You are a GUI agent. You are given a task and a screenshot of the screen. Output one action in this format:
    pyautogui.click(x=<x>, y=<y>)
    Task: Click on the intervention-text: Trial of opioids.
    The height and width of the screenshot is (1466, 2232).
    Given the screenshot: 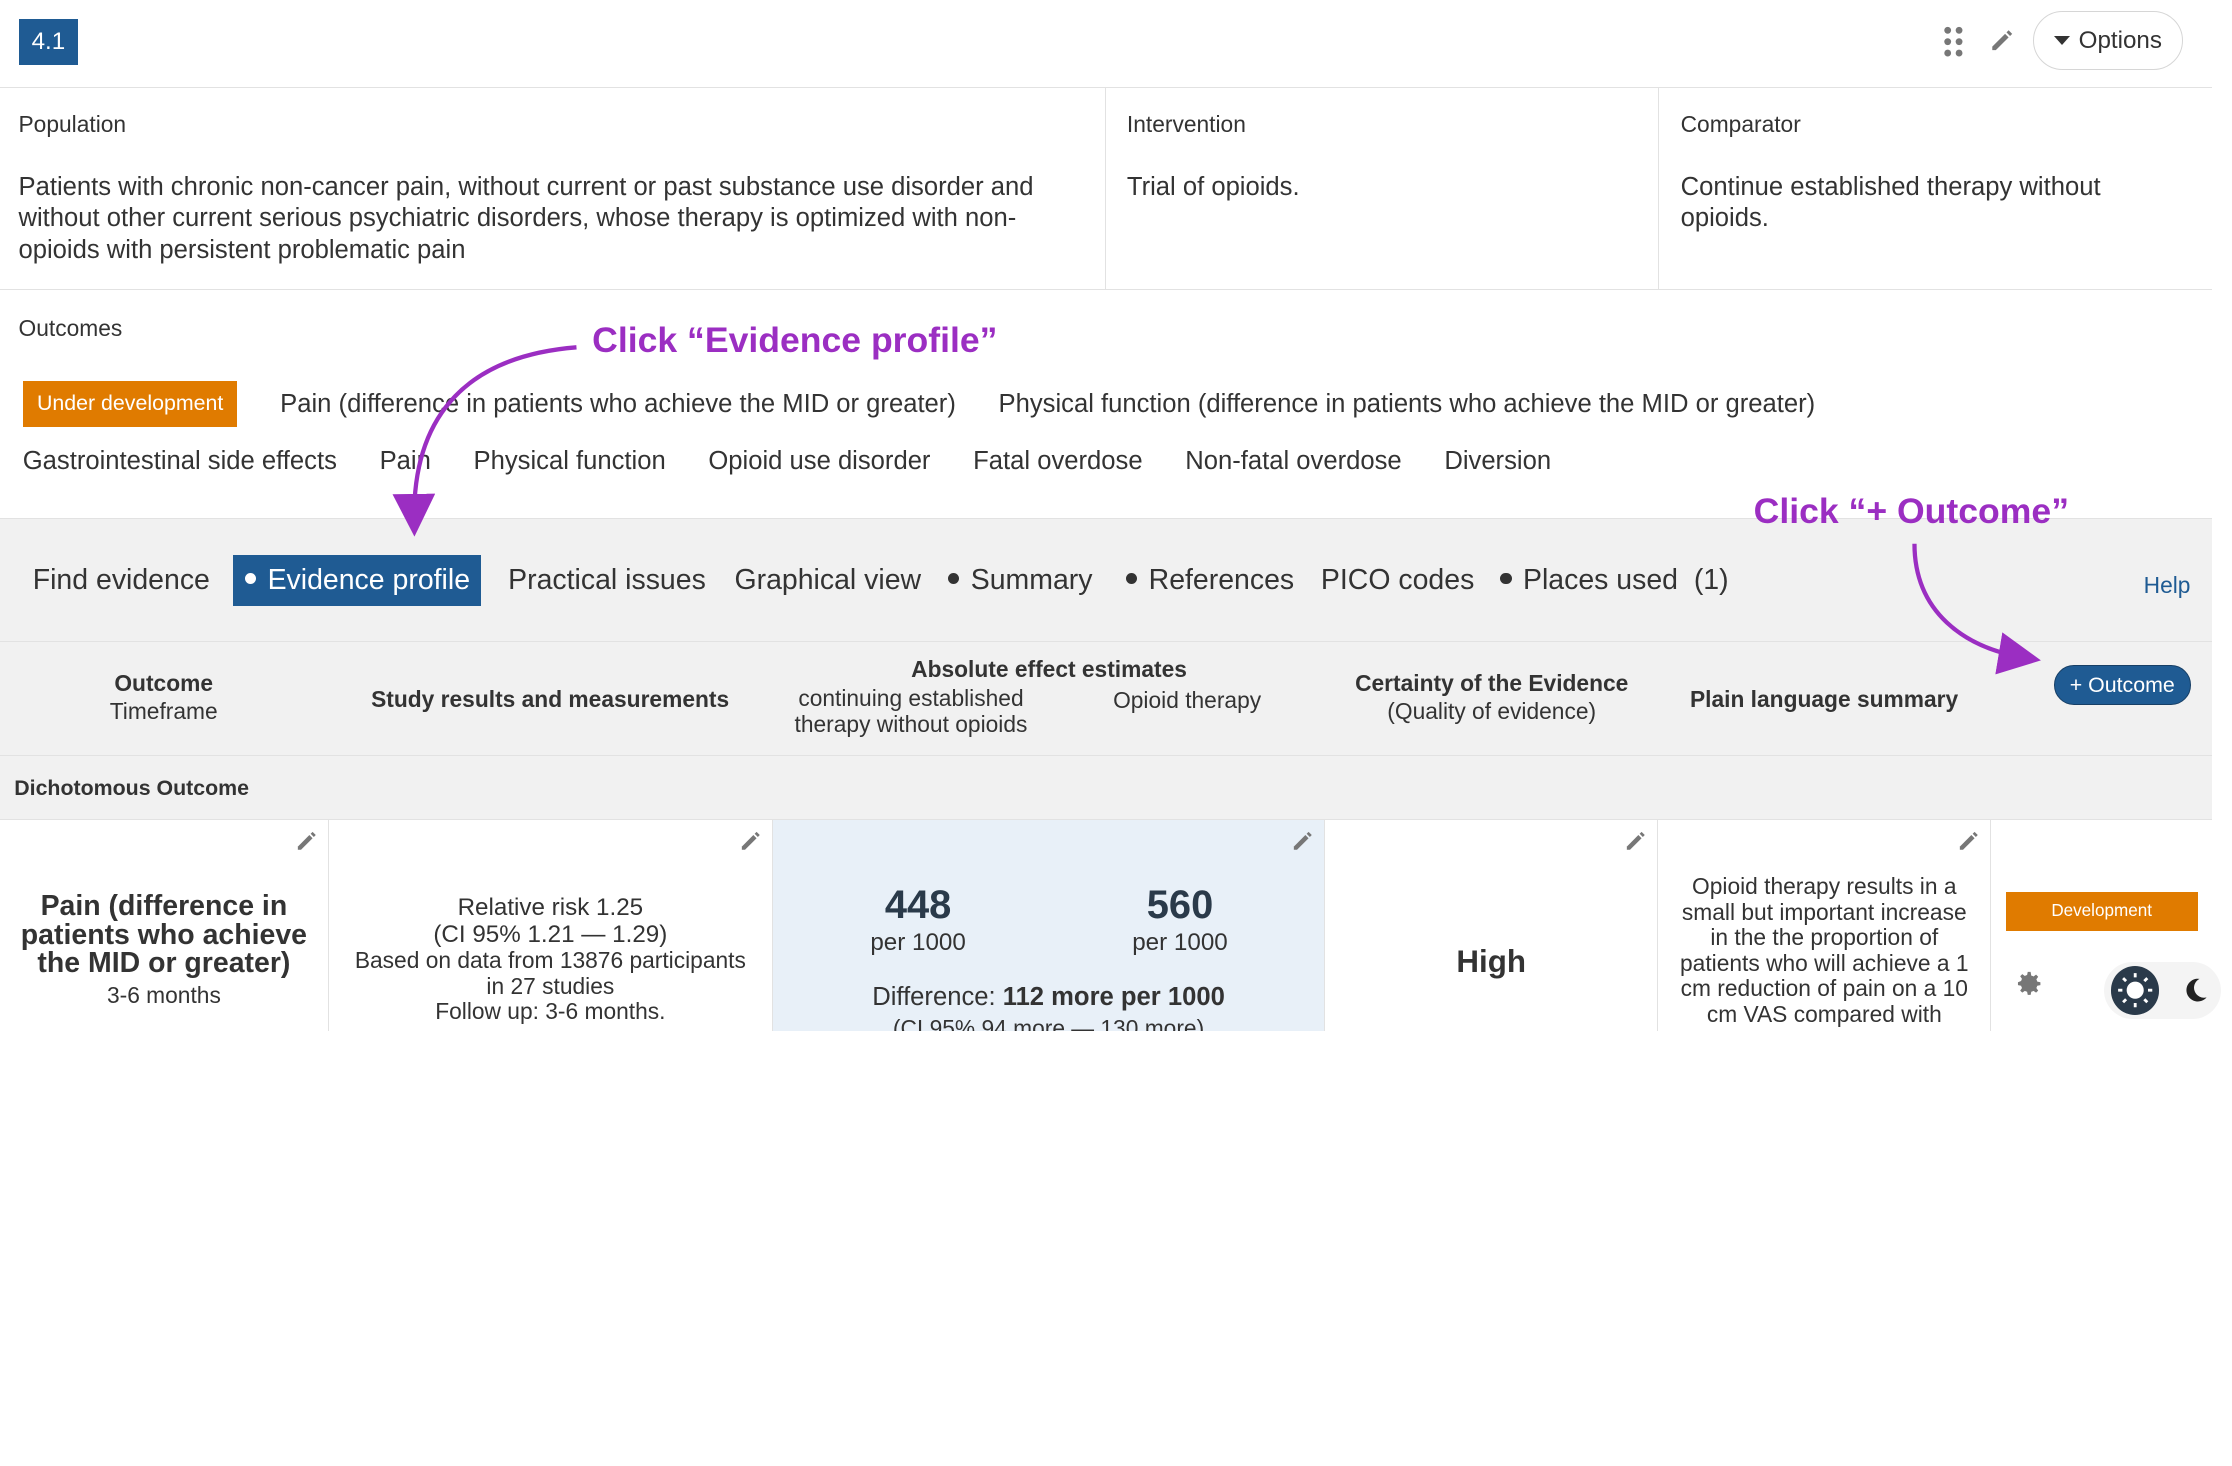 What is the action you would take?
    pyautogui.click(x=1213, y=187)
    